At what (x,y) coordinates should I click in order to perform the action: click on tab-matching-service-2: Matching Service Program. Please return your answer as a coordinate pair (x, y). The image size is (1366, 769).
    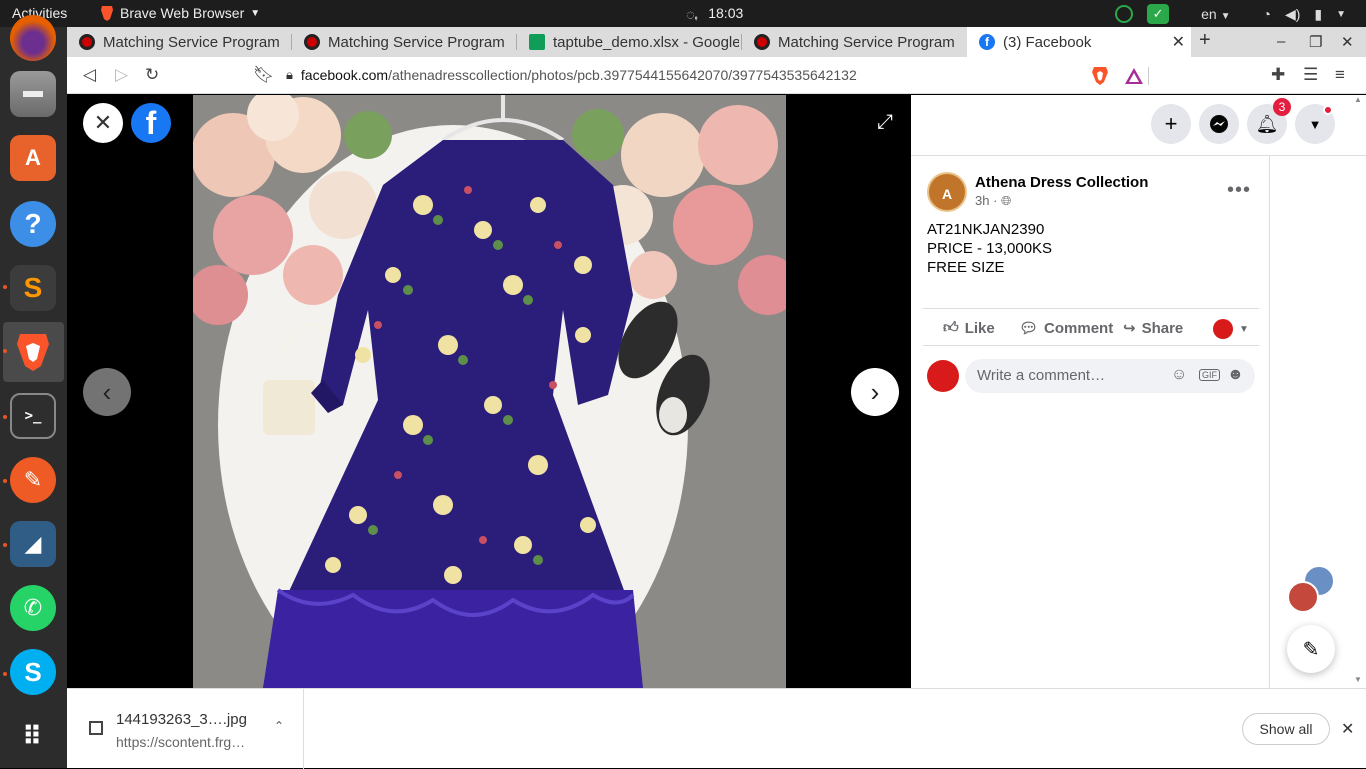
    Looking at the image, I should click on (403, 42).